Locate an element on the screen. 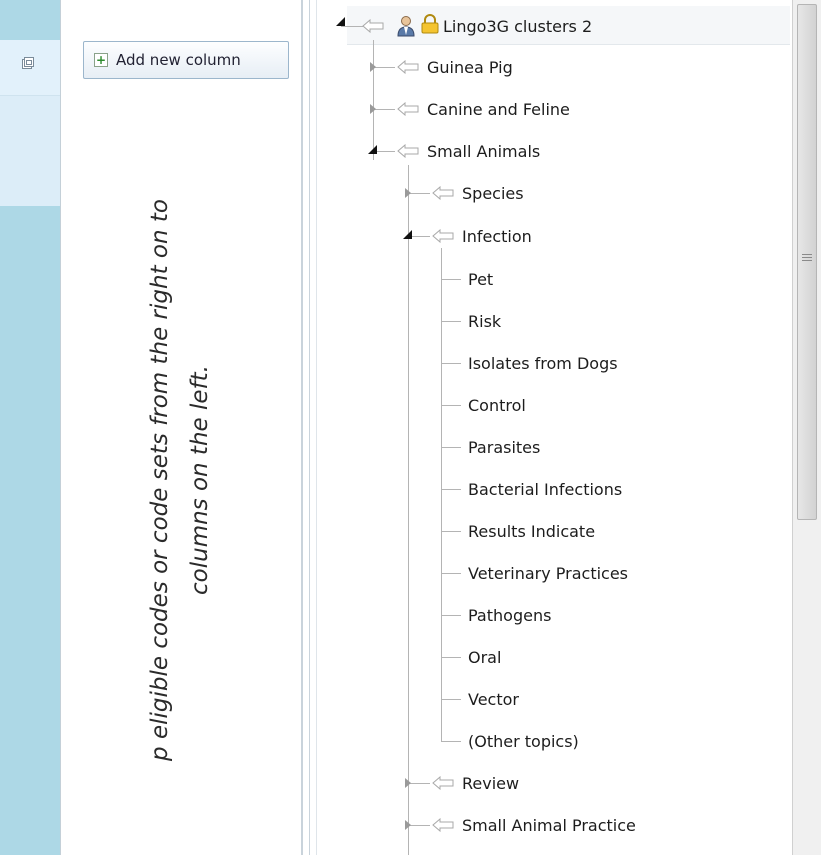  tree-node-label: Lingo3G clusters 2 is located at coordinates (518, 26).